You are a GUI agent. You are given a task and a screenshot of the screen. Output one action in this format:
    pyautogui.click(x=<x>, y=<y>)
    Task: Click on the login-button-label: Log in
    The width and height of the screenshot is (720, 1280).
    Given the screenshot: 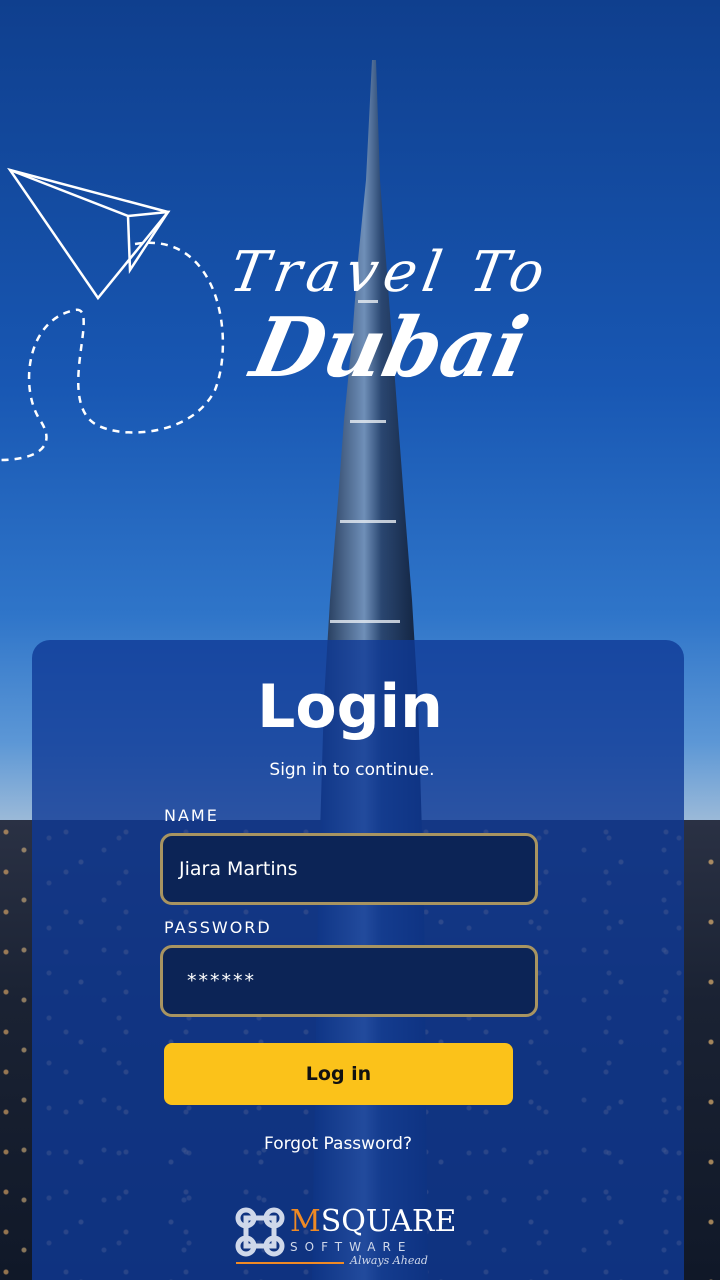 What is the action you would take?
    pyautogui.click(x=338, y=1074)
    